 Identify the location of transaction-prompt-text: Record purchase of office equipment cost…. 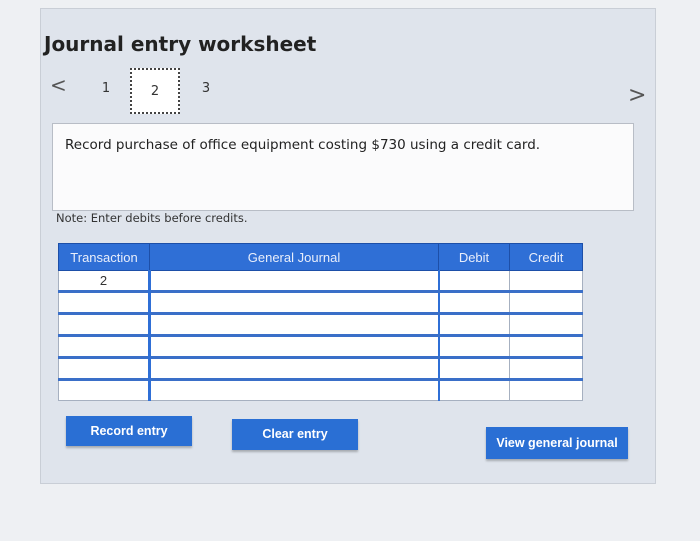
(303, 145).